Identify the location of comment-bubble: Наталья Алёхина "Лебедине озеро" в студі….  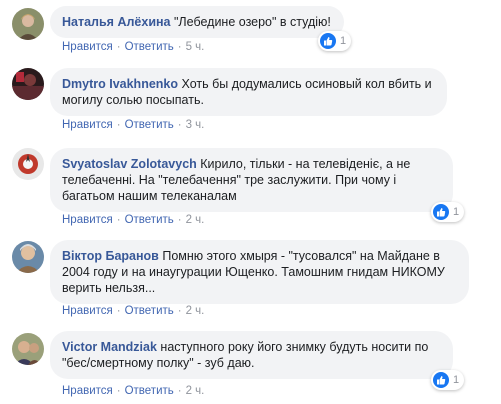
(197, 22).